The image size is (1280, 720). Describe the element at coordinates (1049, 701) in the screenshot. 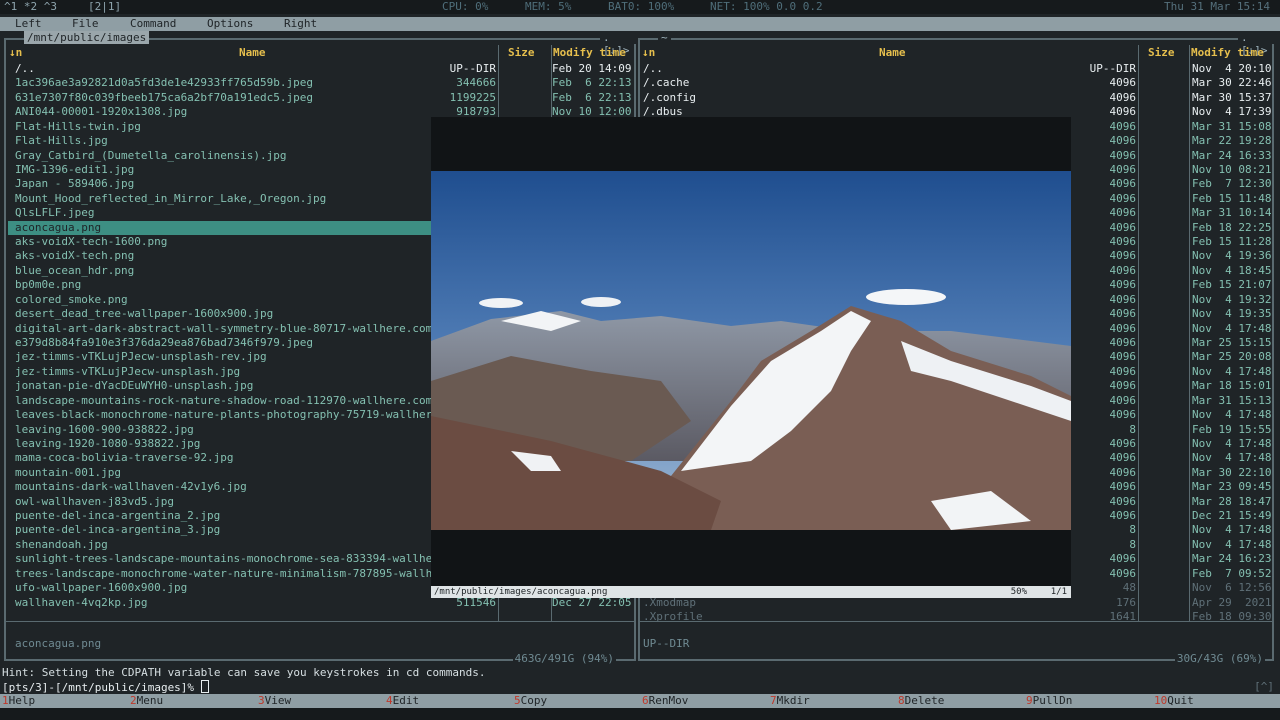

I see `fkey-pulldn: 9PullDn` at that location.